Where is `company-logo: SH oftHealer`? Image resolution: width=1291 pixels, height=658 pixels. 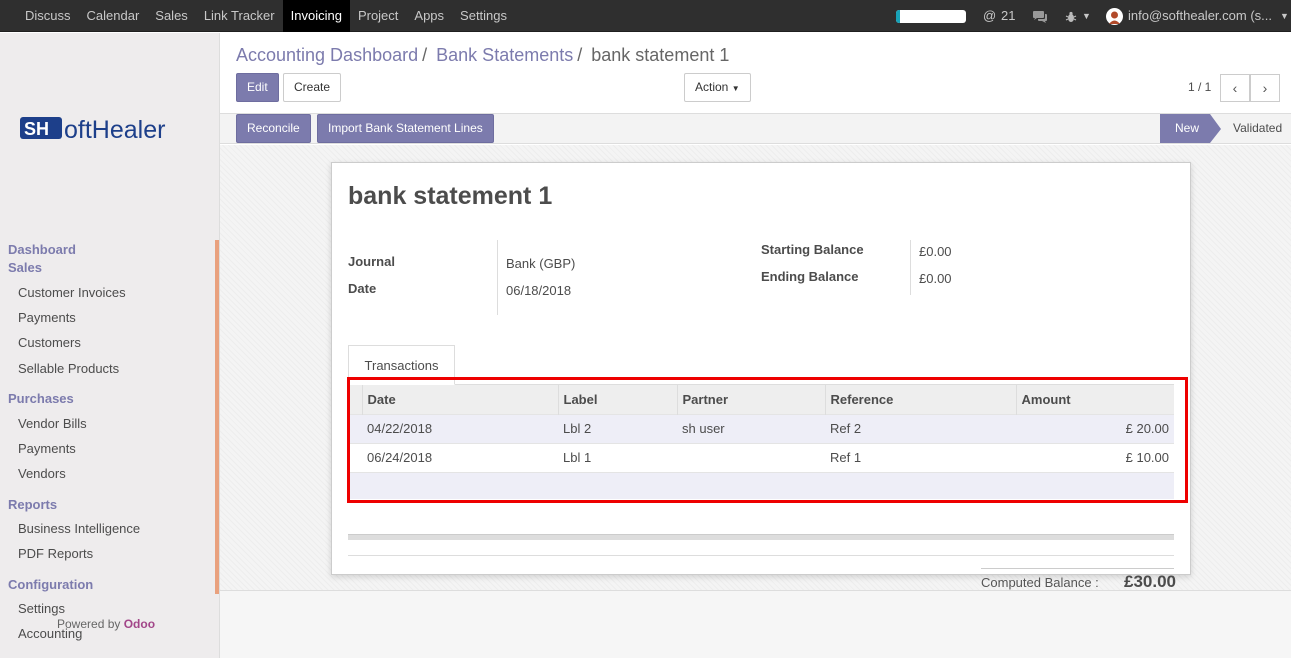 company-logo: SH oftHealer is located at coordinates (110, 130).